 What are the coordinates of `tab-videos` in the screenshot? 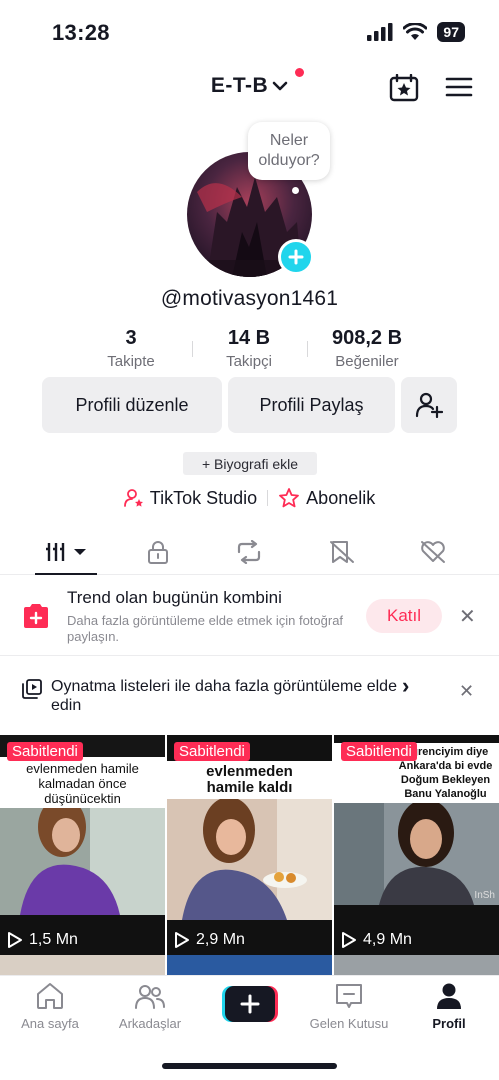 It's located at (66, 552).